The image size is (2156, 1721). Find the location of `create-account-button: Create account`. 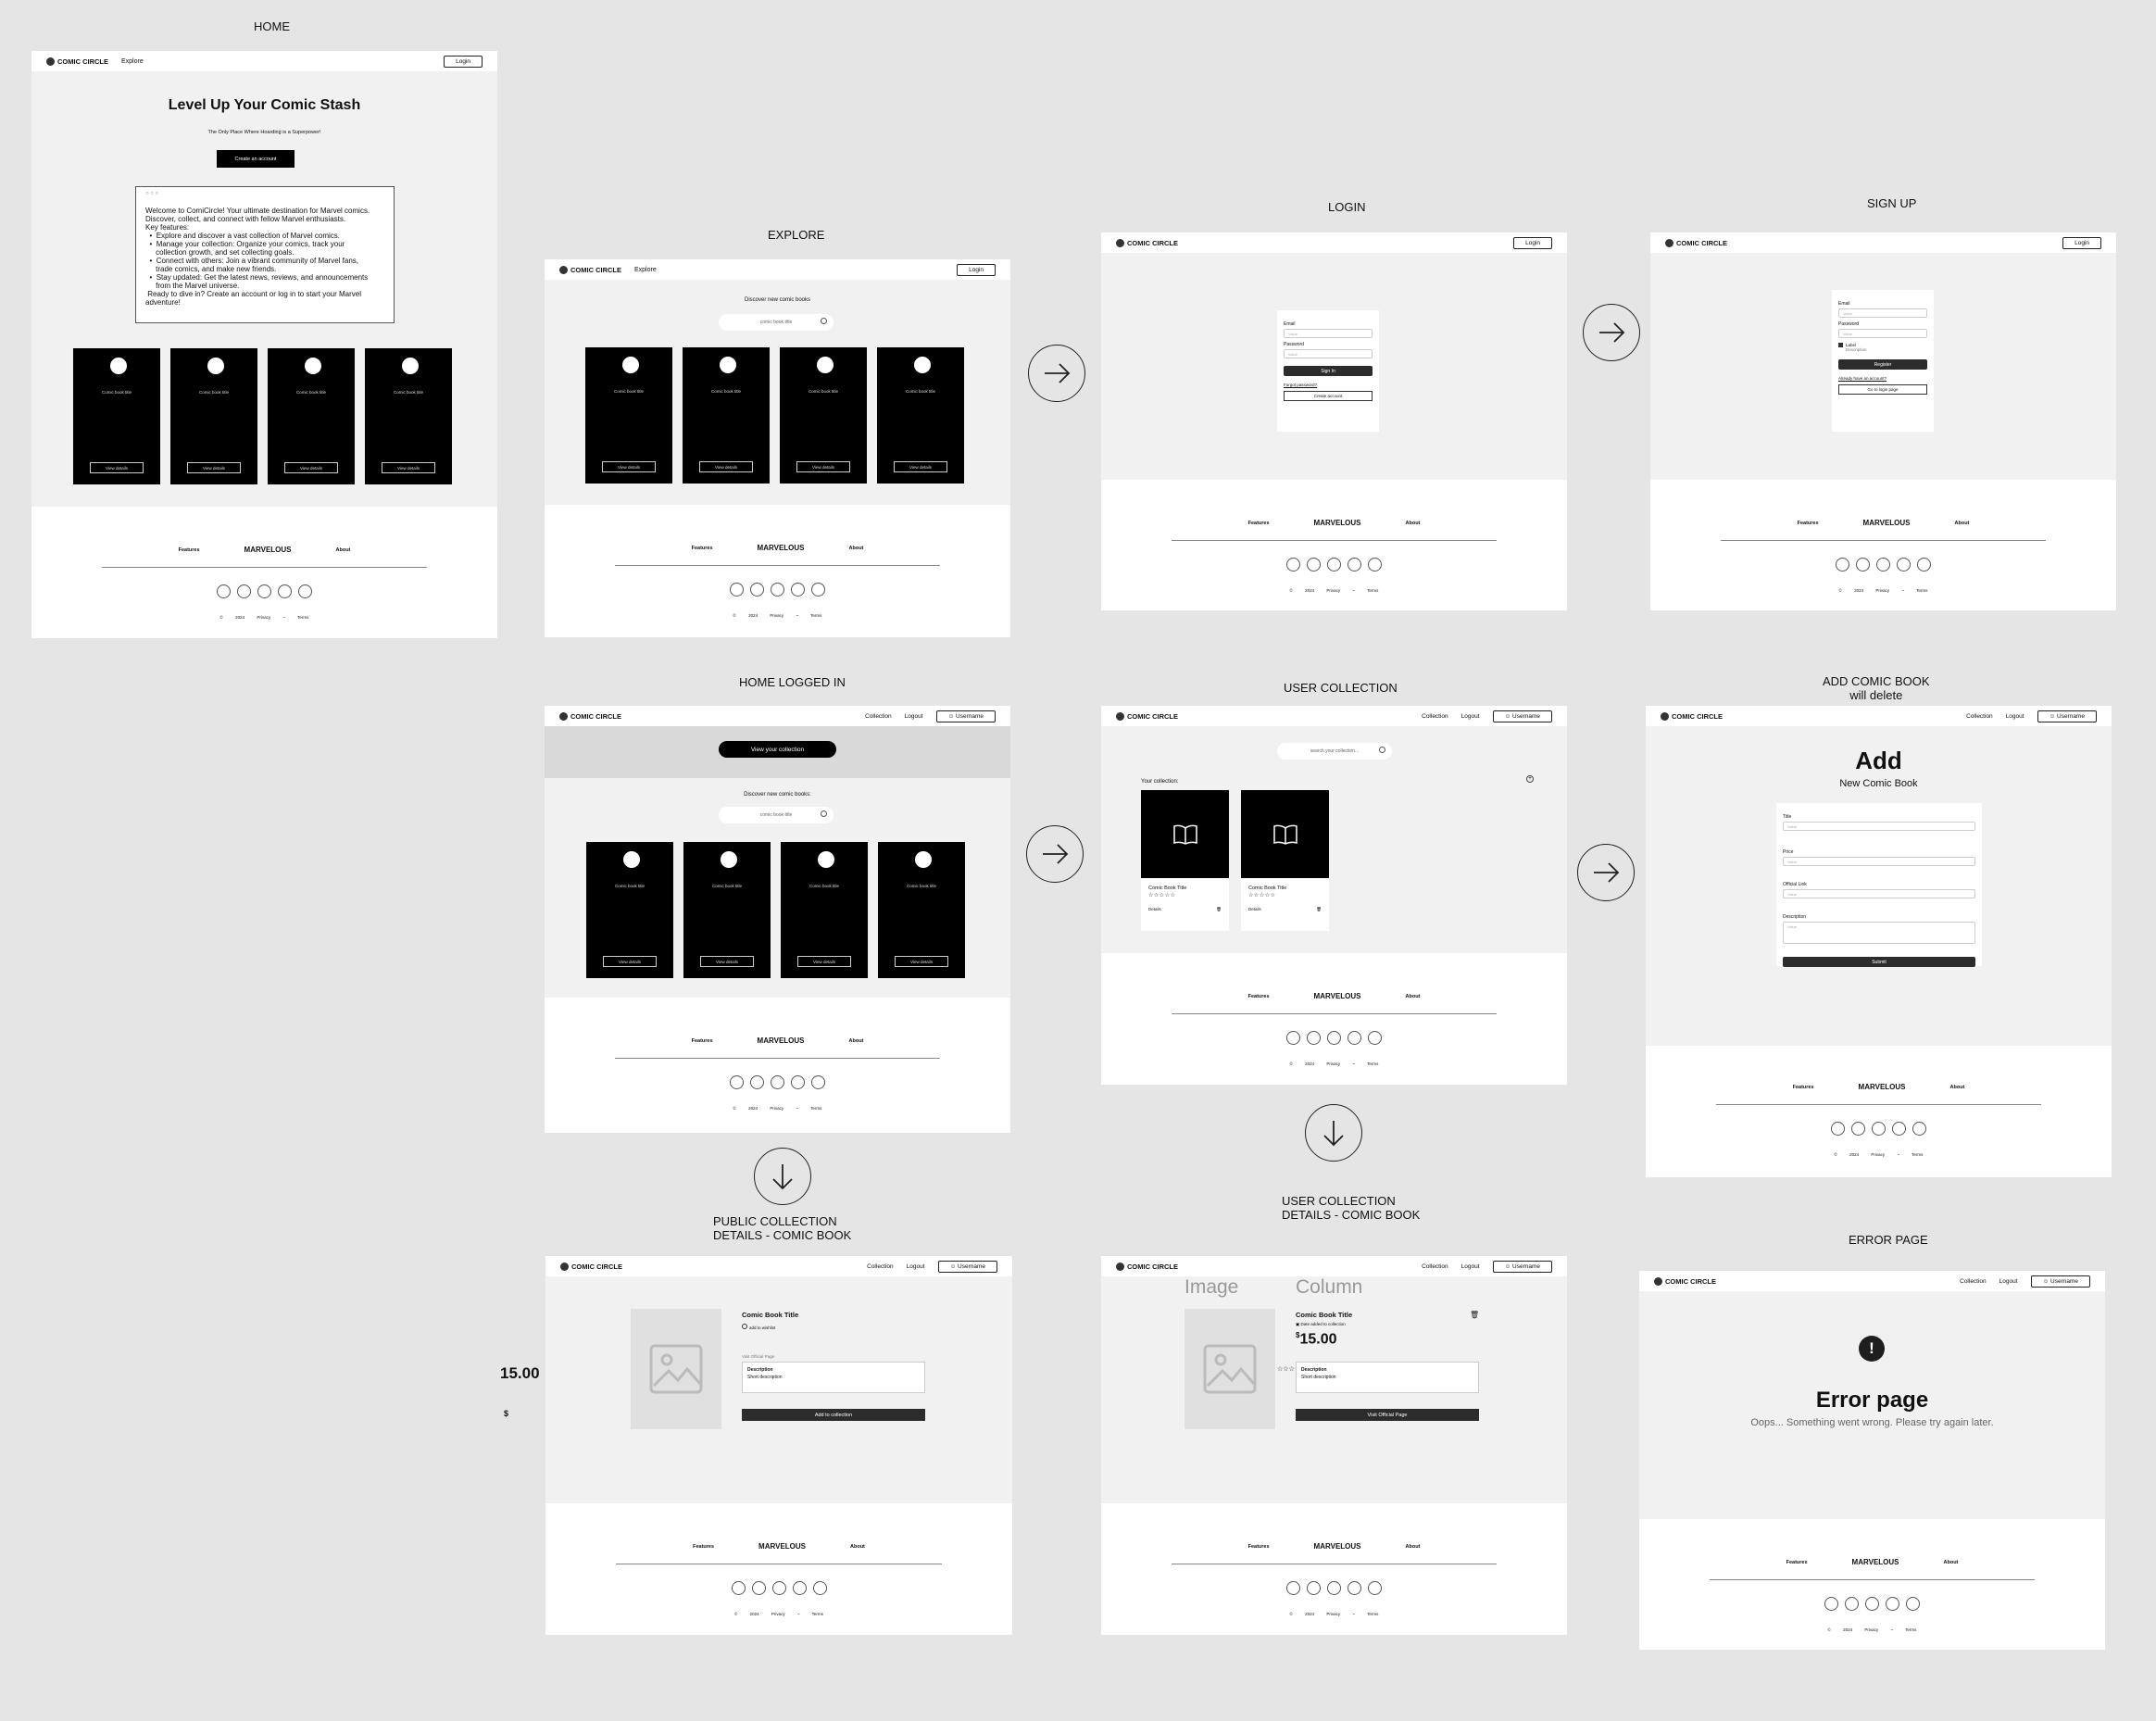

create-account-button: Create account is located at coordinates (1328, 396).